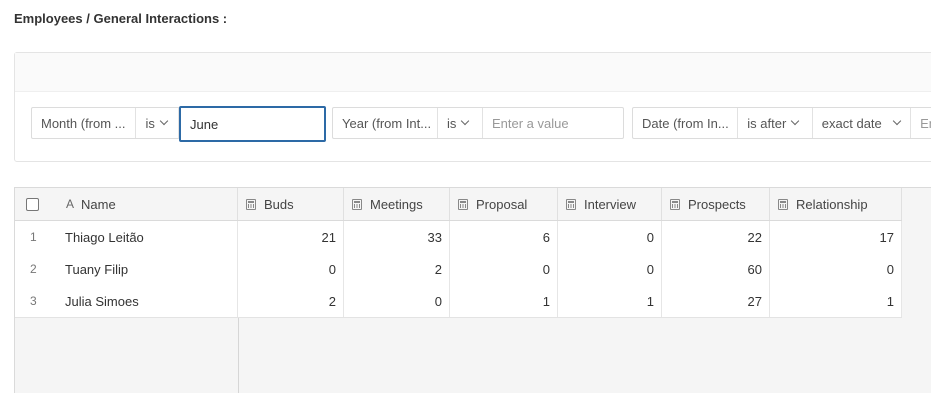 This screenshot has height=393, width=931. What do you see at coordinates (716, 237) in the screenshot?
I see `cell-prospects: 22` at bounding box center [716, 237].